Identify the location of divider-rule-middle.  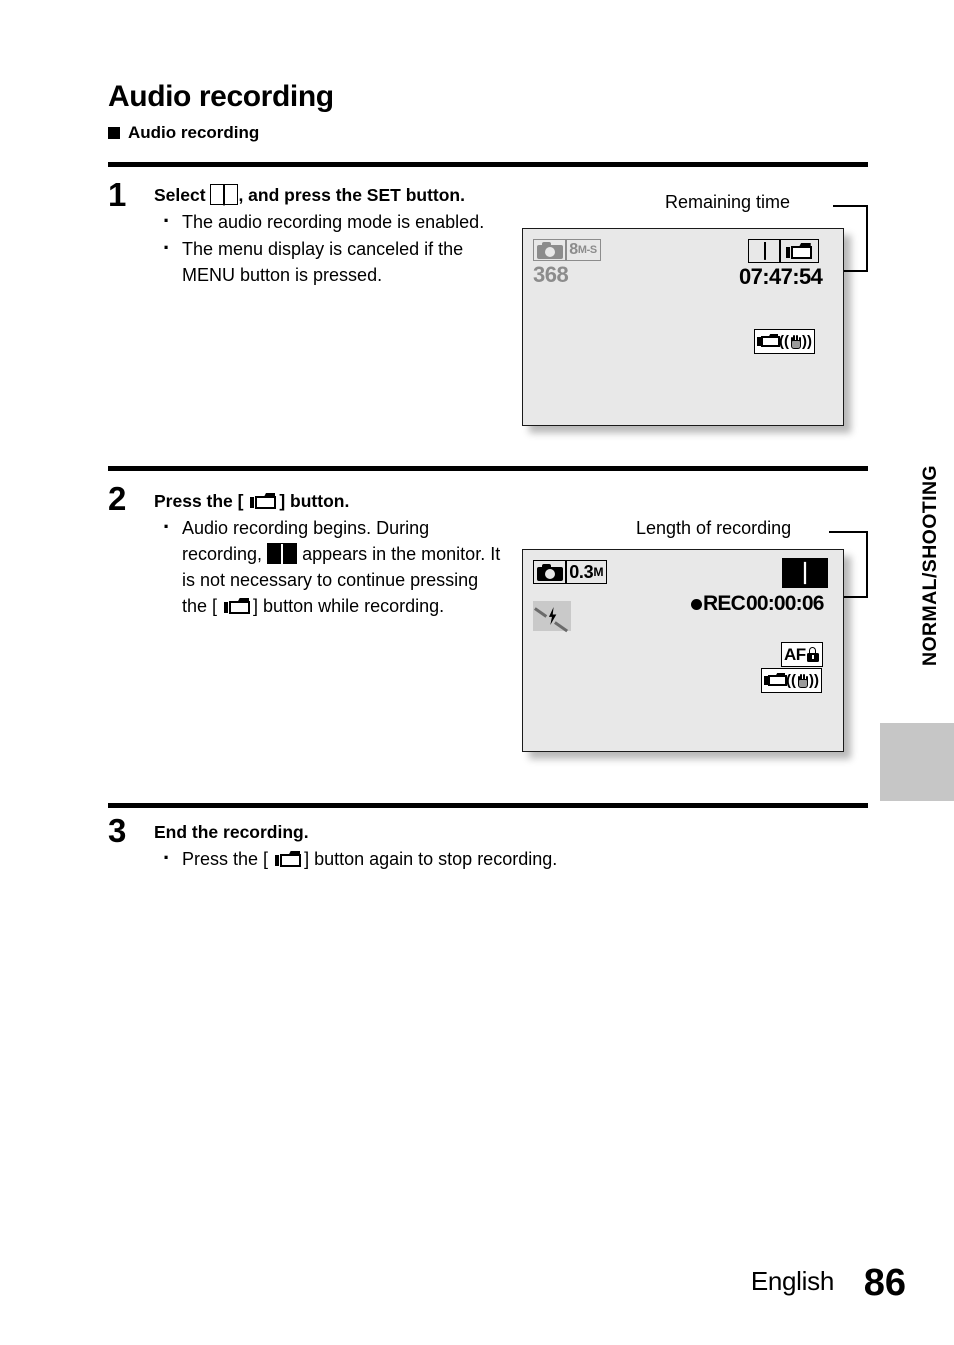
(488, 468).